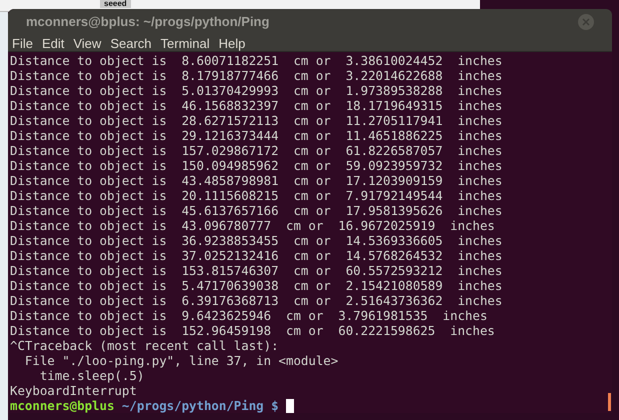 The width and height of the screenshot is (619, 420). What do you see at coordinates (609, 402) in the screenshot?
I see `scrollbar-thumb` at bounding box center [609, 402].